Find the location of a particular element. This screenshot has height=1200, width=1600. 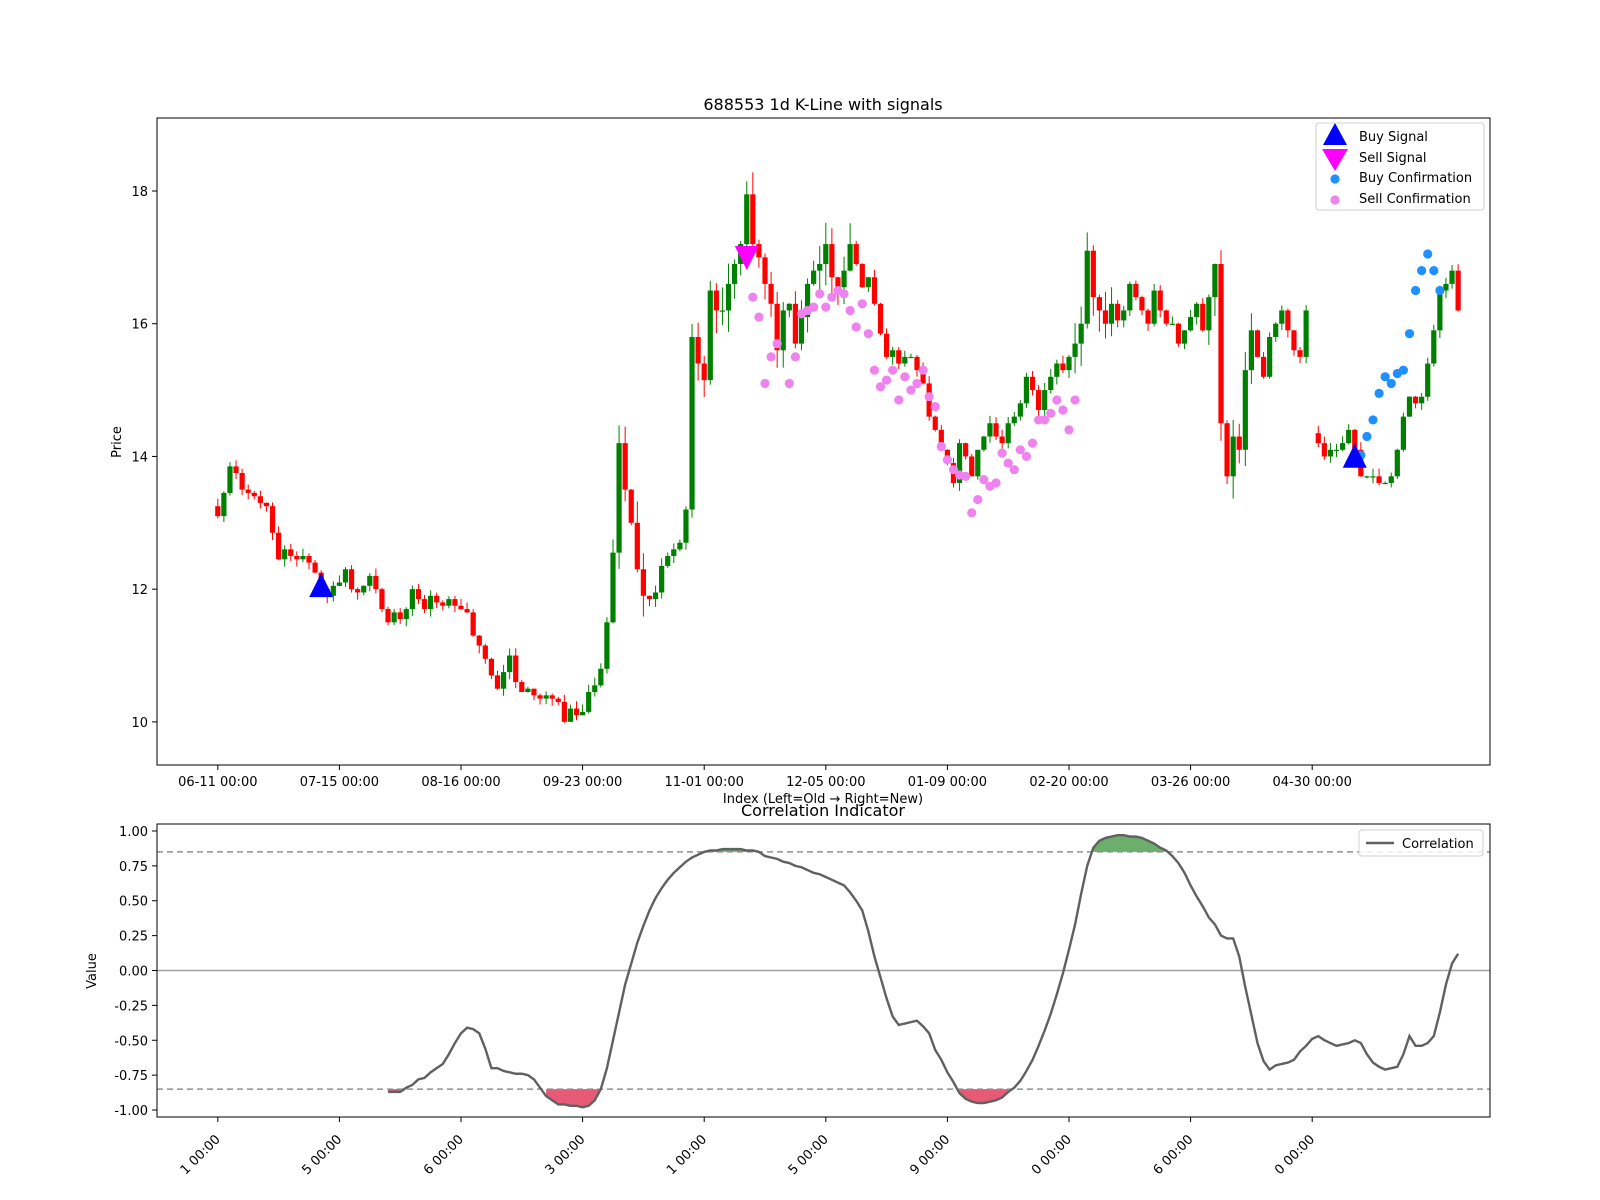

price-legend-label: Sell Signal is located at coordinates (1393, 158).